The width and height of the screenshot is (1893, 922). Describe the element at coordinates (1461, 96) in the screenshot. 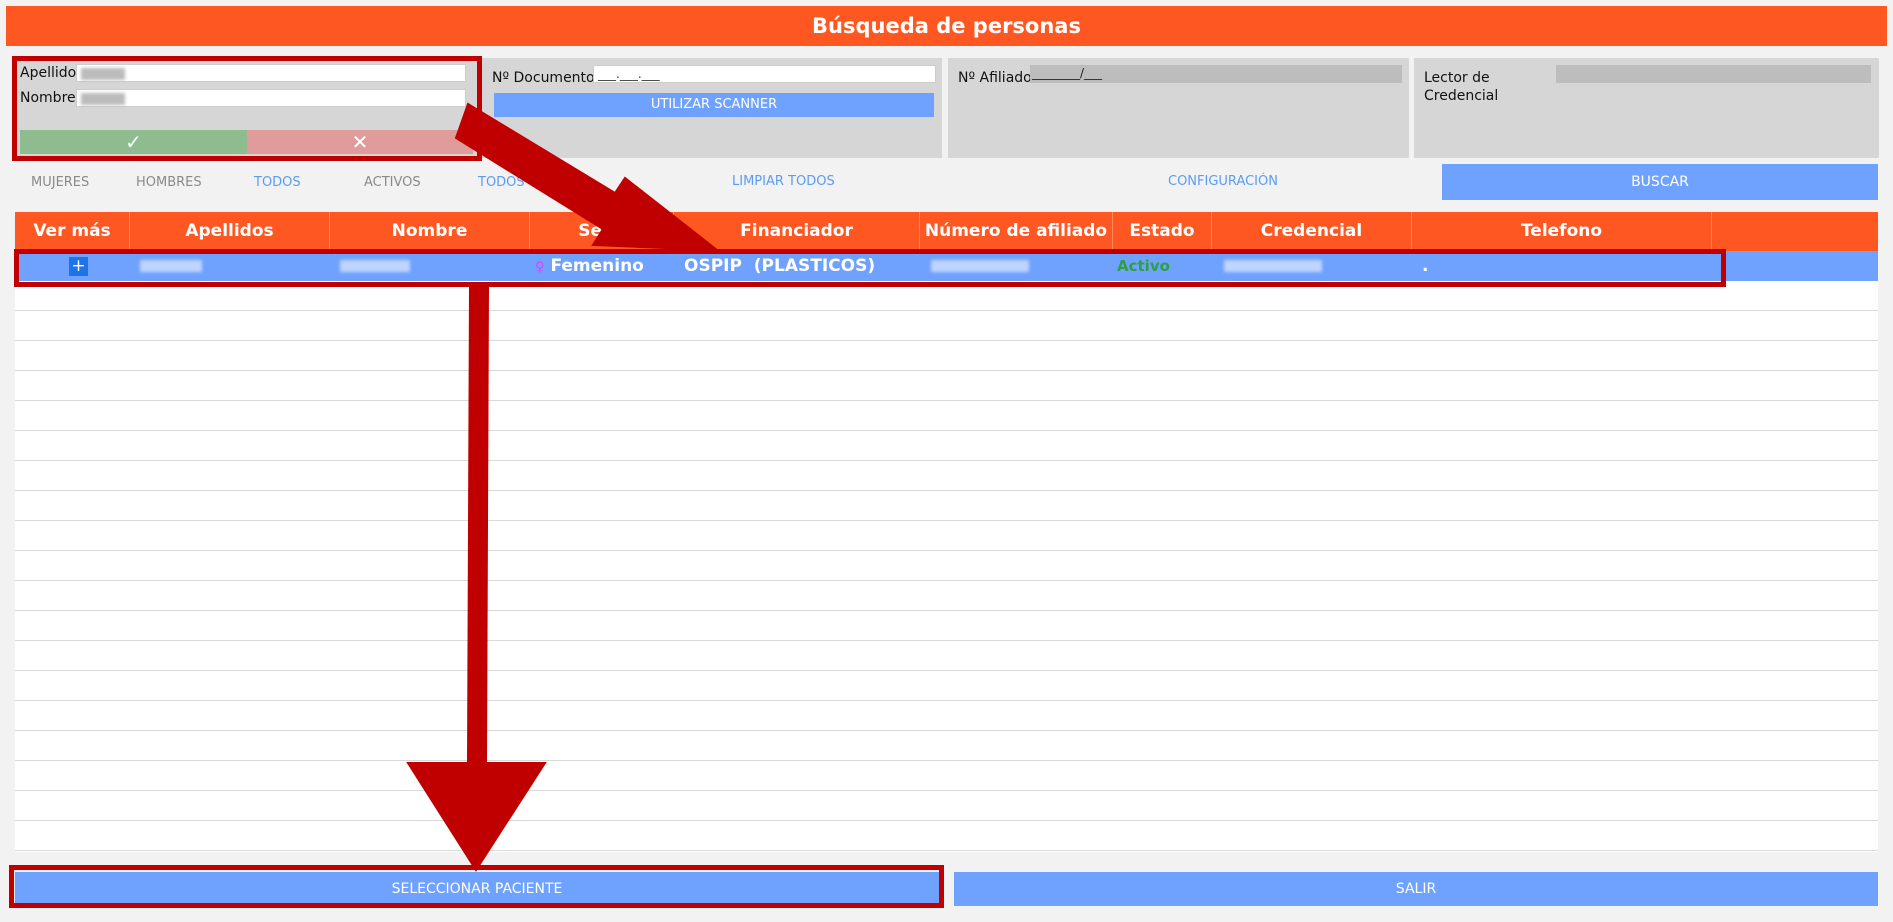

I see `lector-label-2: Credencial` at that location.